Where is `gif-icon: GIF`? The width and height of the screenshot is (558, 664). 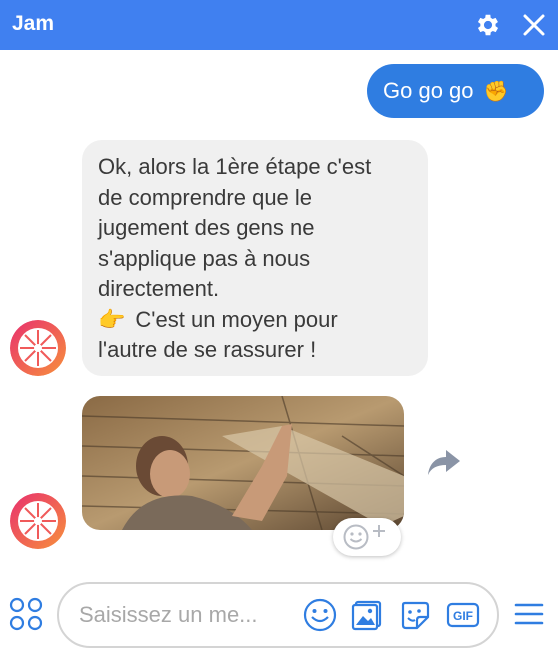 gif-icon: GIF is located at coordinates (463, 615).